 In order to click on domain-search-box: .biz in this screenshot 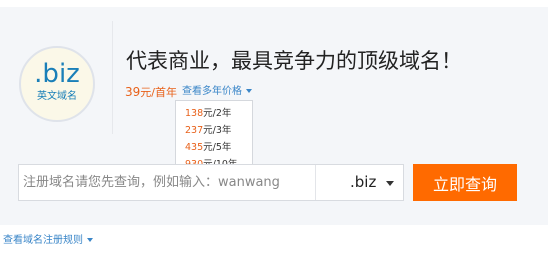, I will do `click(211, 182)`.